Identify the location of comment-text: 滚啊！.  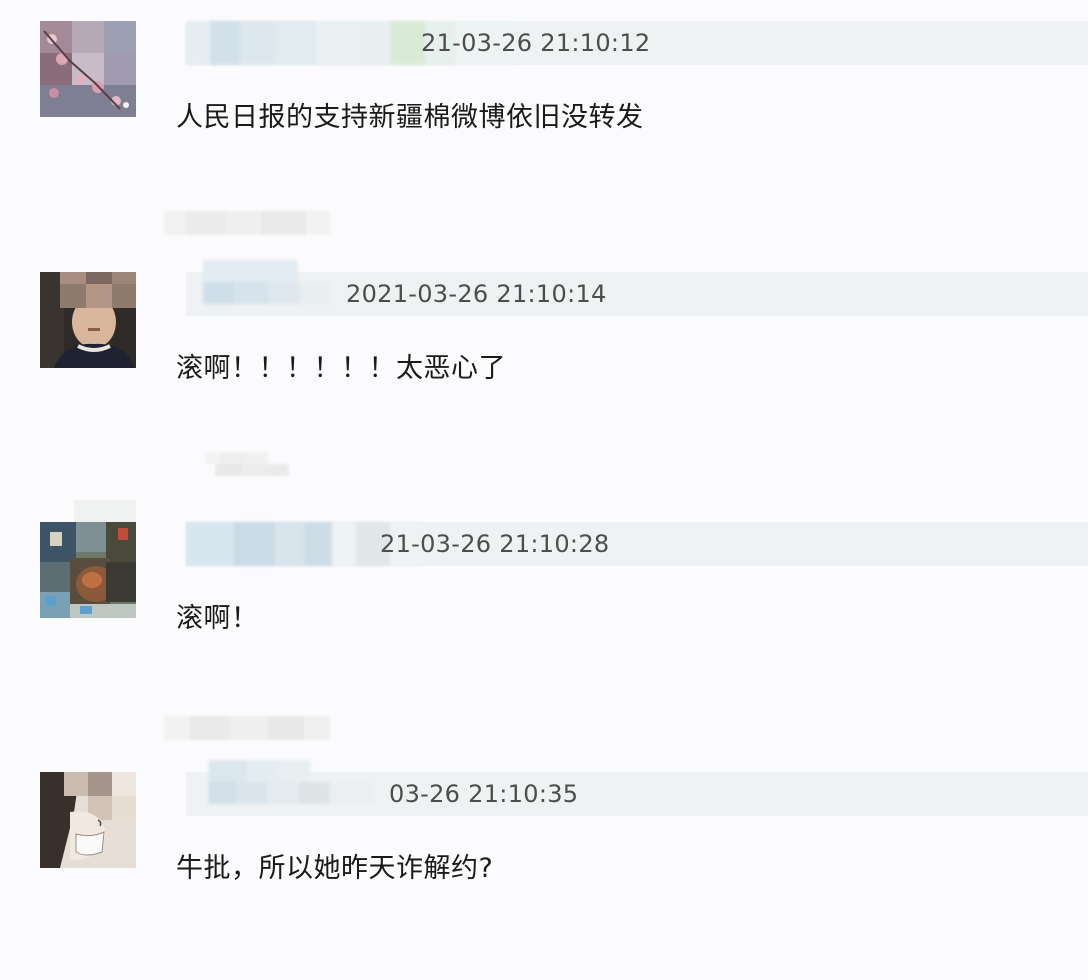
(217, 618).